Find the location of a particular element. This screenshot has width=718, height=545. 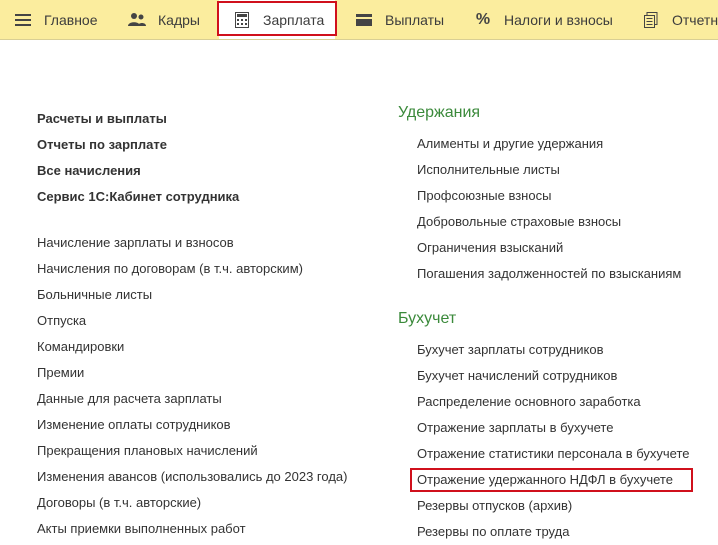

tab-payments: Выплаты is located at coordinates (399, 19).